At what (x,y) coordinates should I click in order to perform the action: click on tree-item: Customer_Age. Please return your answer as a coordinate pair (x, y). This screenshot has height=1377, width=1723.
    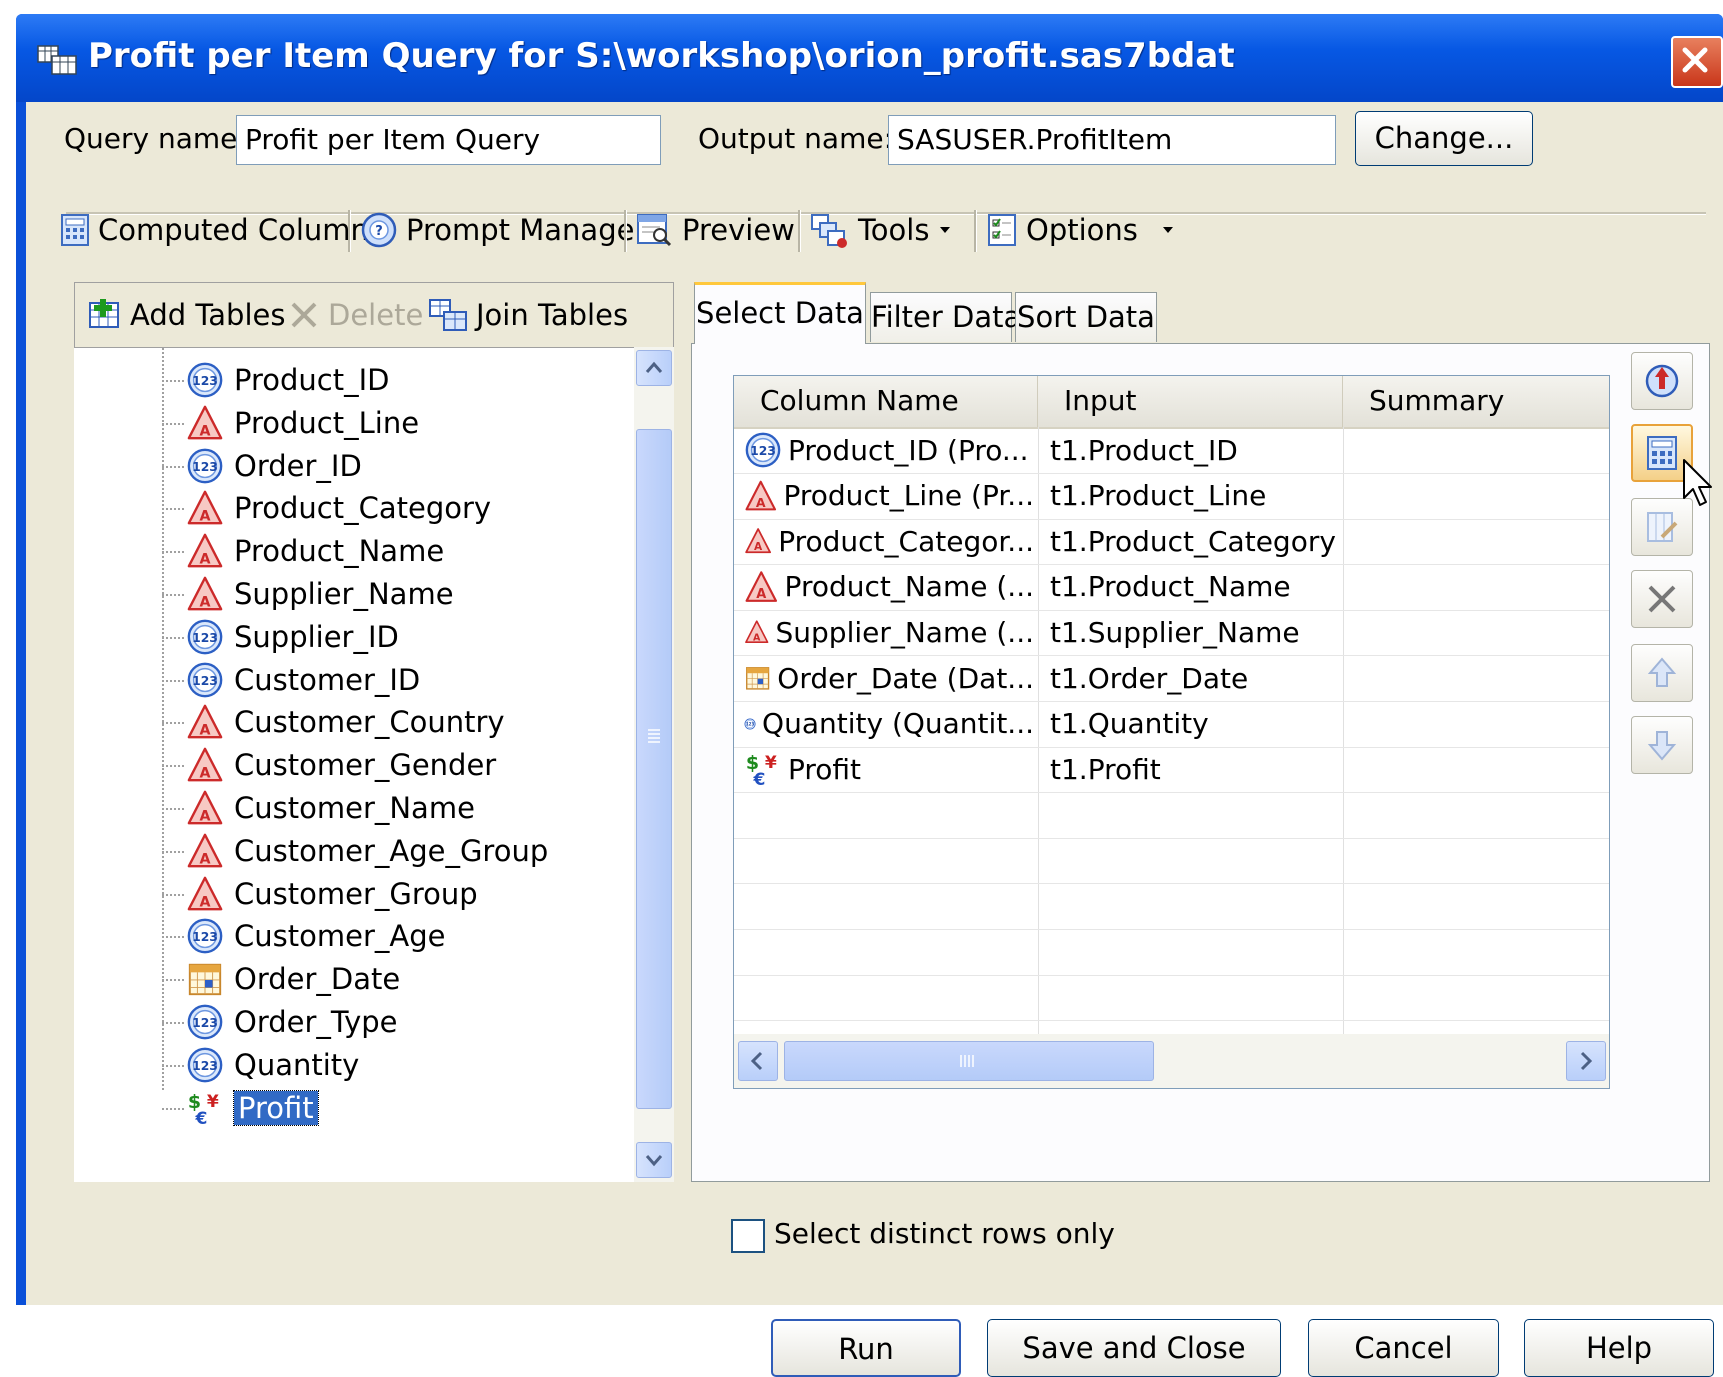
    Looking at the image, I should click on (315, 936).